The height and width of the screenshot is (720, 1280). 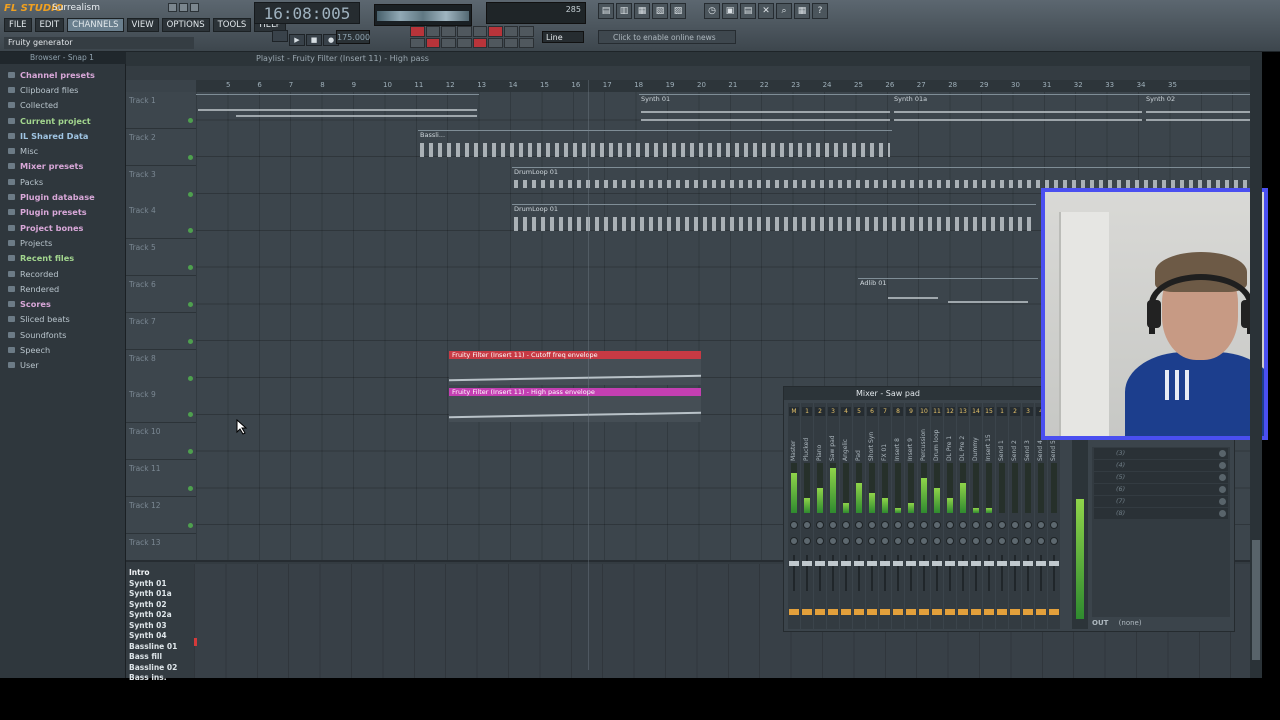 What do you see at coordinates (1161, 477) in the screenshot?
I see `fx-slot: (5)` at bounding box center [1161, 477].